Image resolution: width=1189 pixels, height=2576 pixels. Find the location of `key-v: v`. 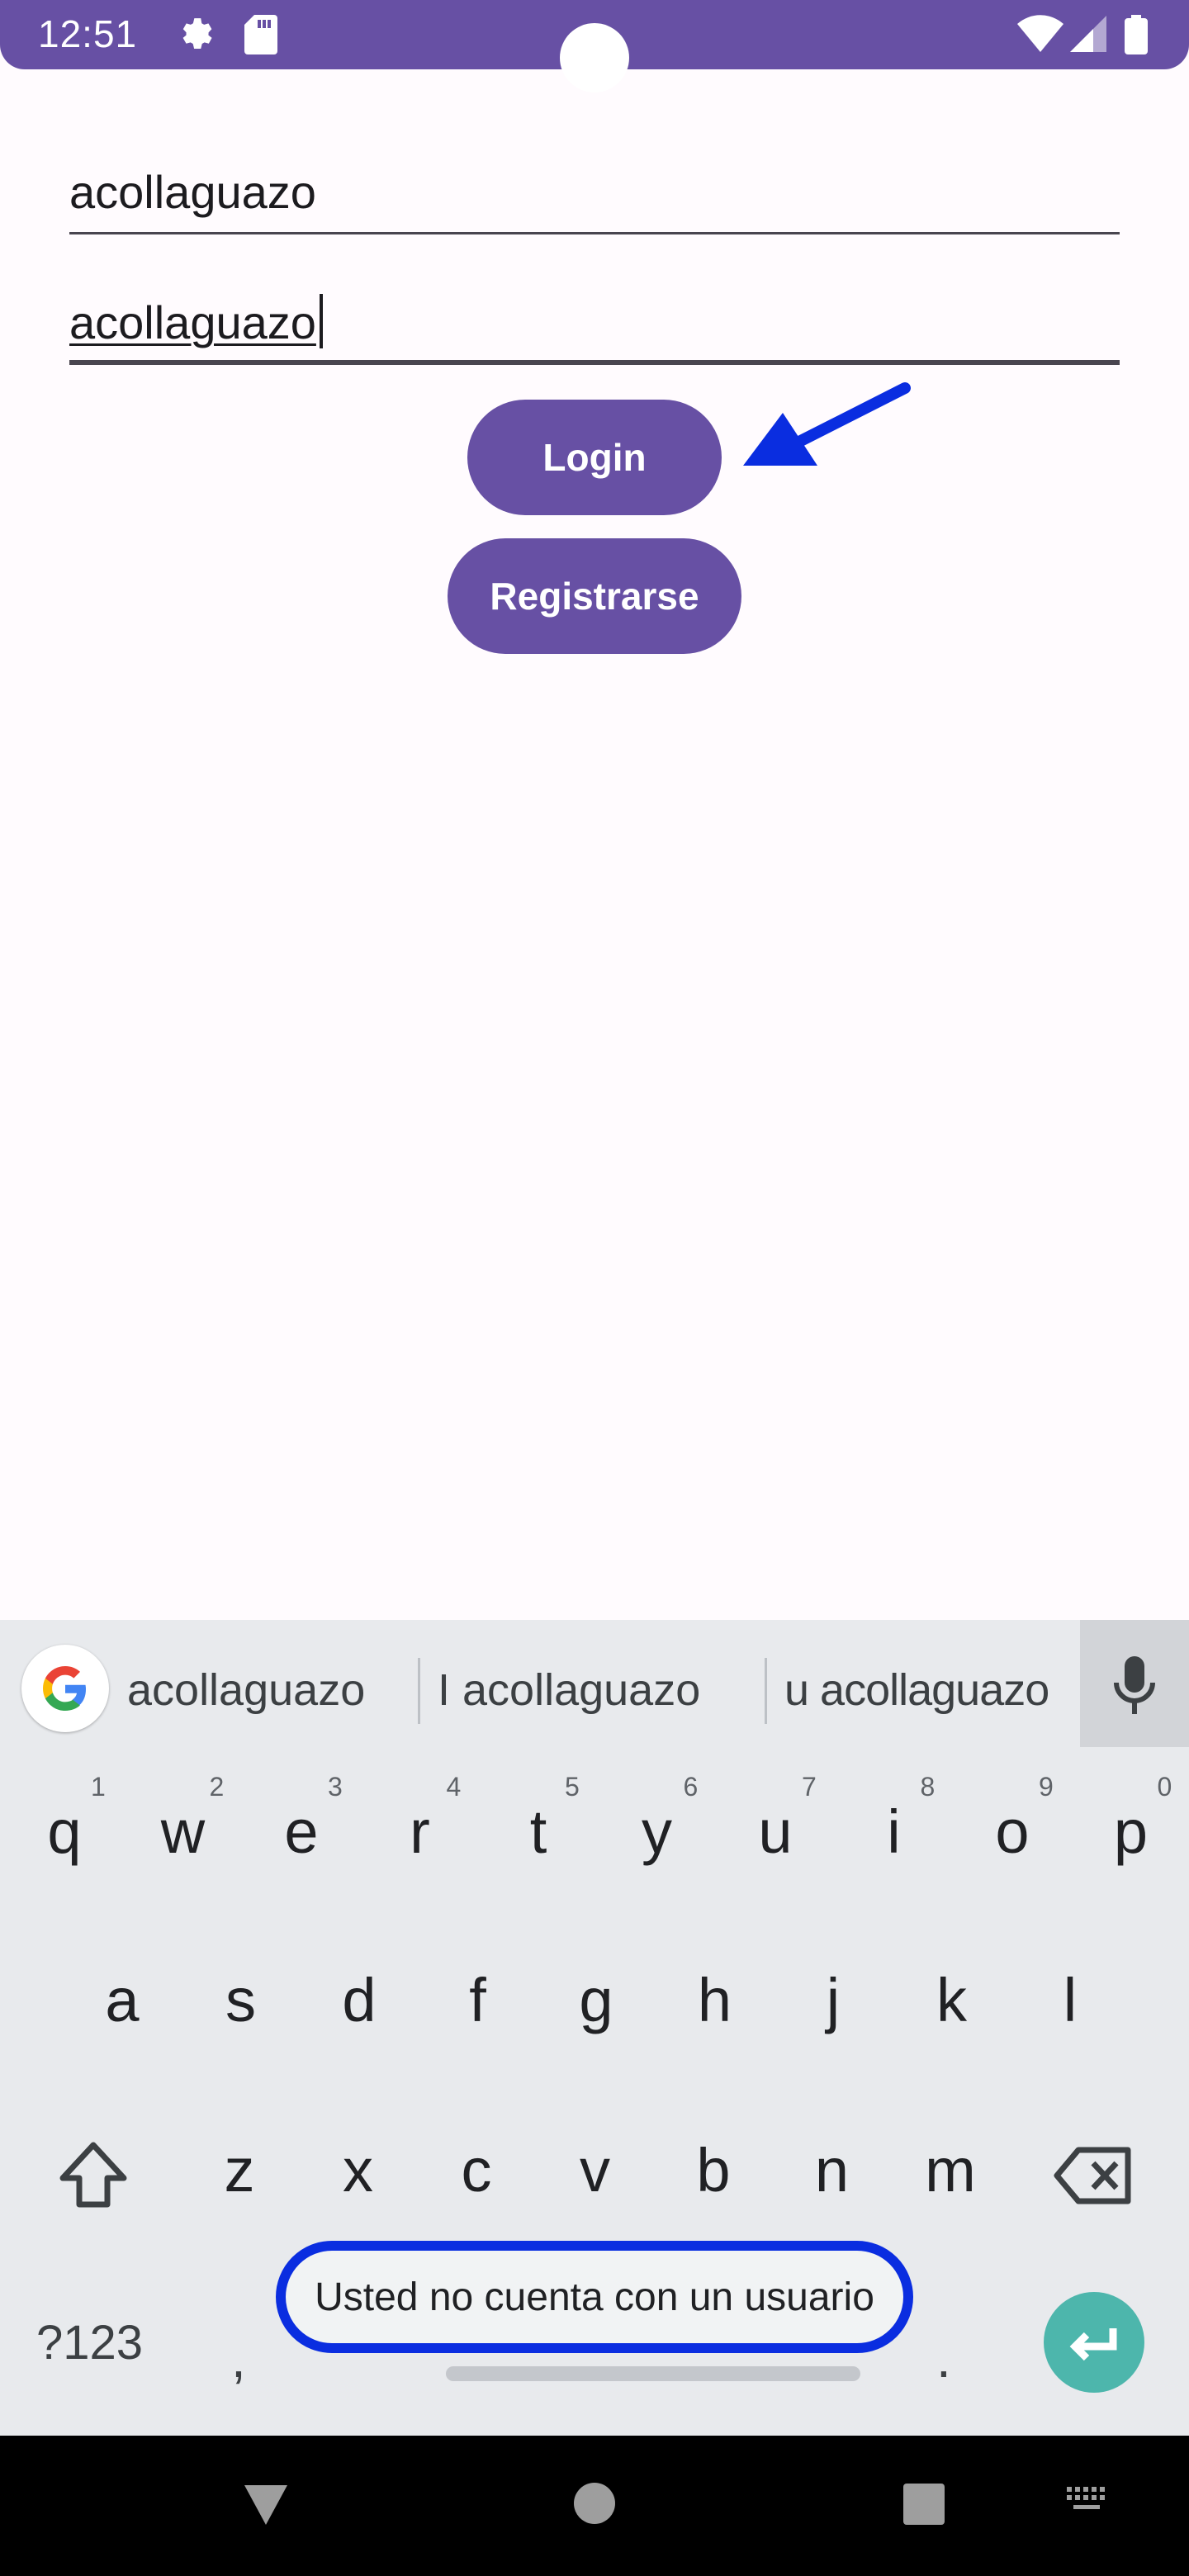

key-v: v is located at coordinates (595, 2170).